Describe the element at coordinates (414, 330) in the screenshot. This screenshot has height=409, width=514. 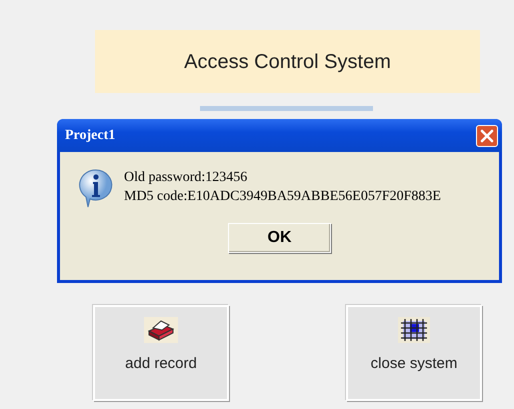
I see `grid-icon` at that location.